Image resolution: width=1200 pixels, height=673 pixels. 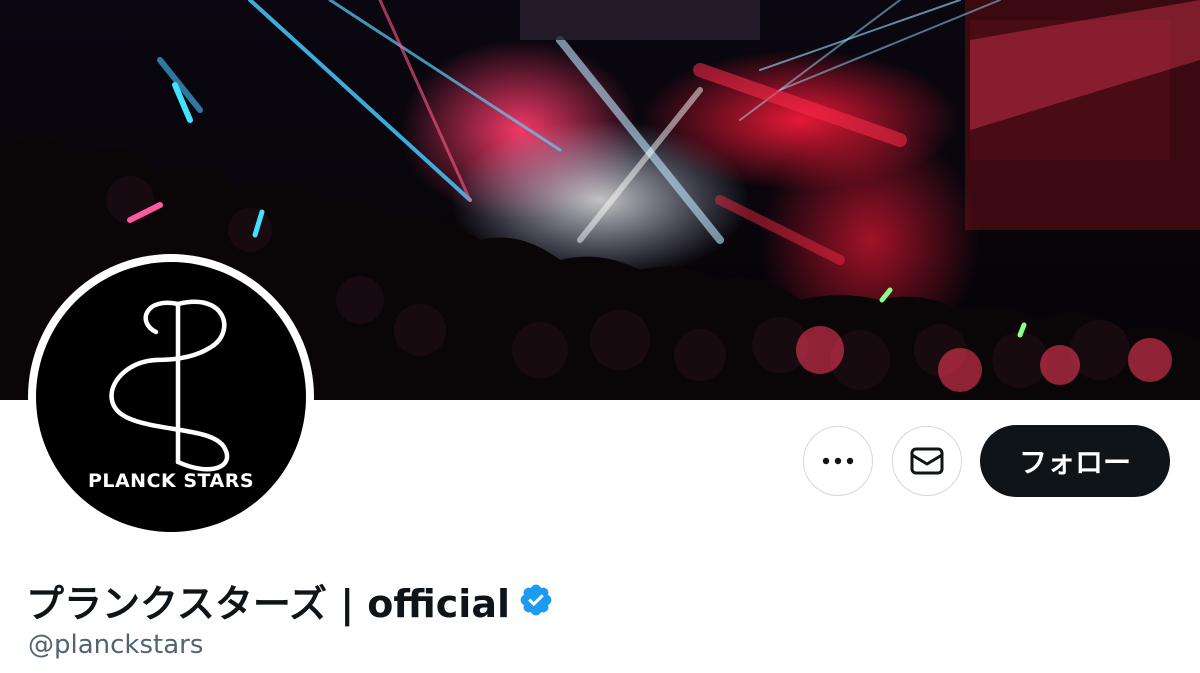 What do you see at coordinates (116, 645) in the screenshot?
I see `profile-handle: @planckstars` at bounding box center [116, 645].